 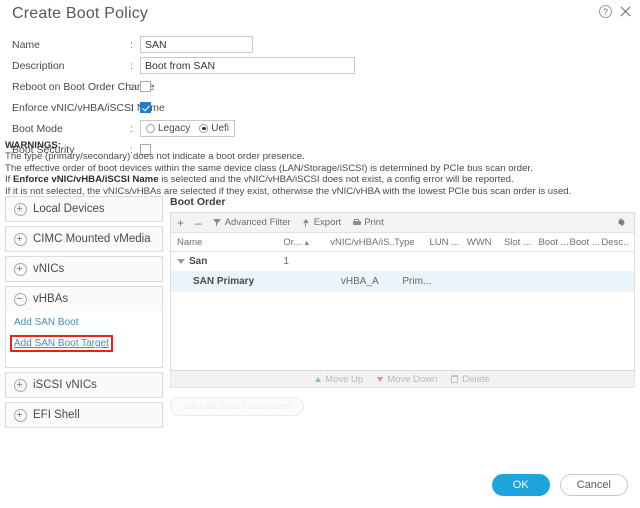 I want to click on accordion-item-cimc-mounted-vmedia: CIMC Mounted vMedia, so click(x=84, y=239).